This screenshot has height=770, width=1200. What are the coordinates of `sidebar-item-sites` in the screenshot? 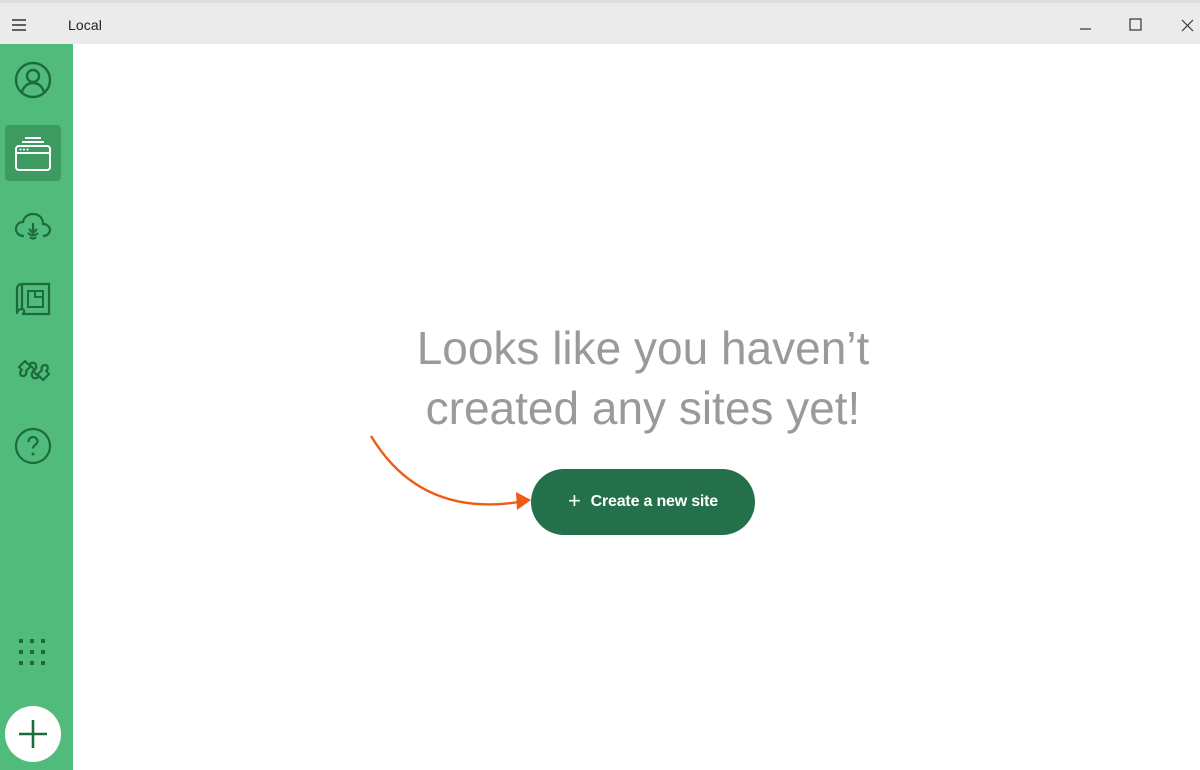 It's located at (33, 153).